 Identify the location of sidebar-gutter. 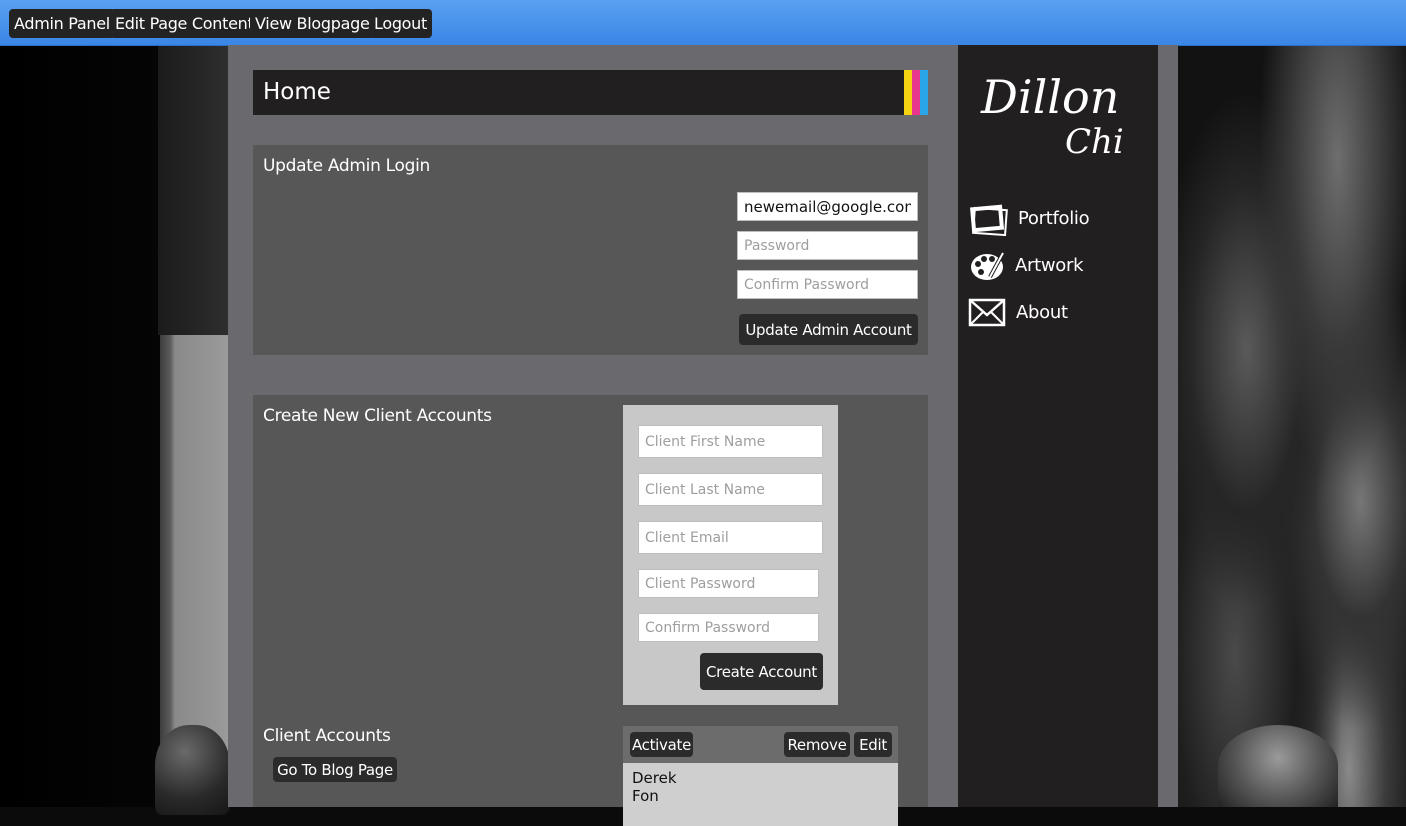
(1168, 426).